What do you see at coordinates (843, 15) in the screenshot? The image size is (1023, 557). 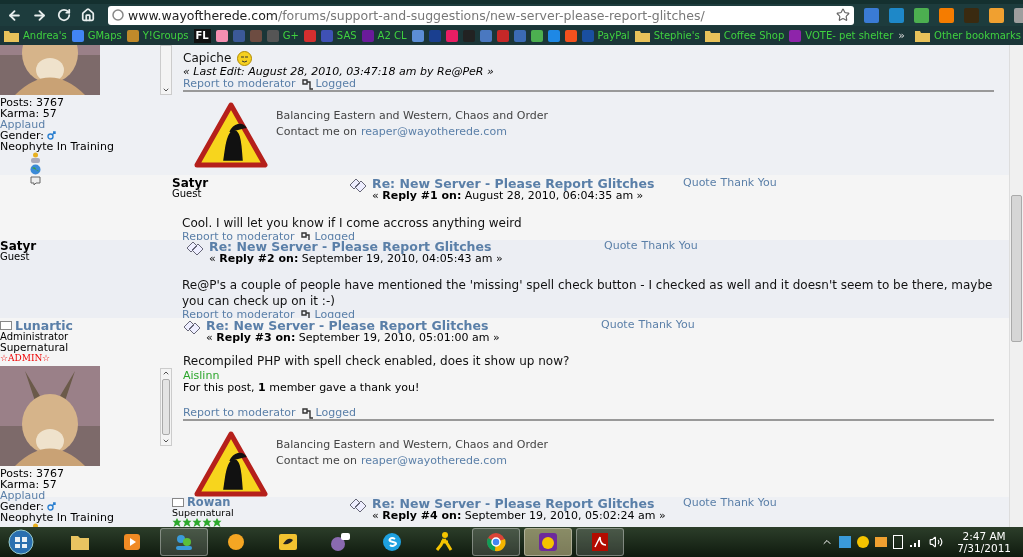 I see `bookmark-star-icon` at bounding box center [843, 15].